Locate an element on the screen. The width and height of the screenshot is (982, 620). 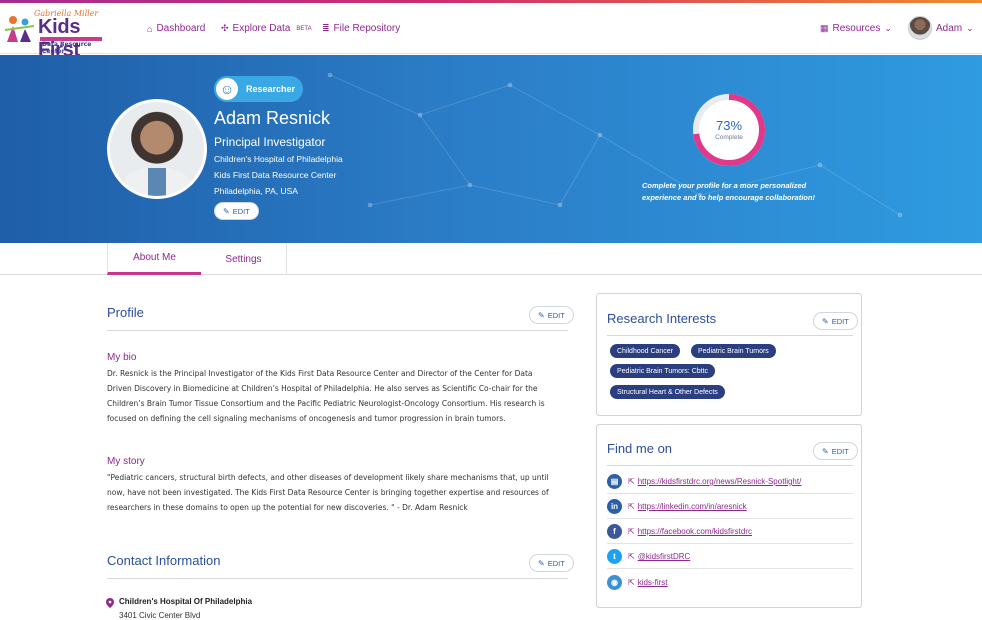
website-icon: ▤ is located at coordinates (614, 481).